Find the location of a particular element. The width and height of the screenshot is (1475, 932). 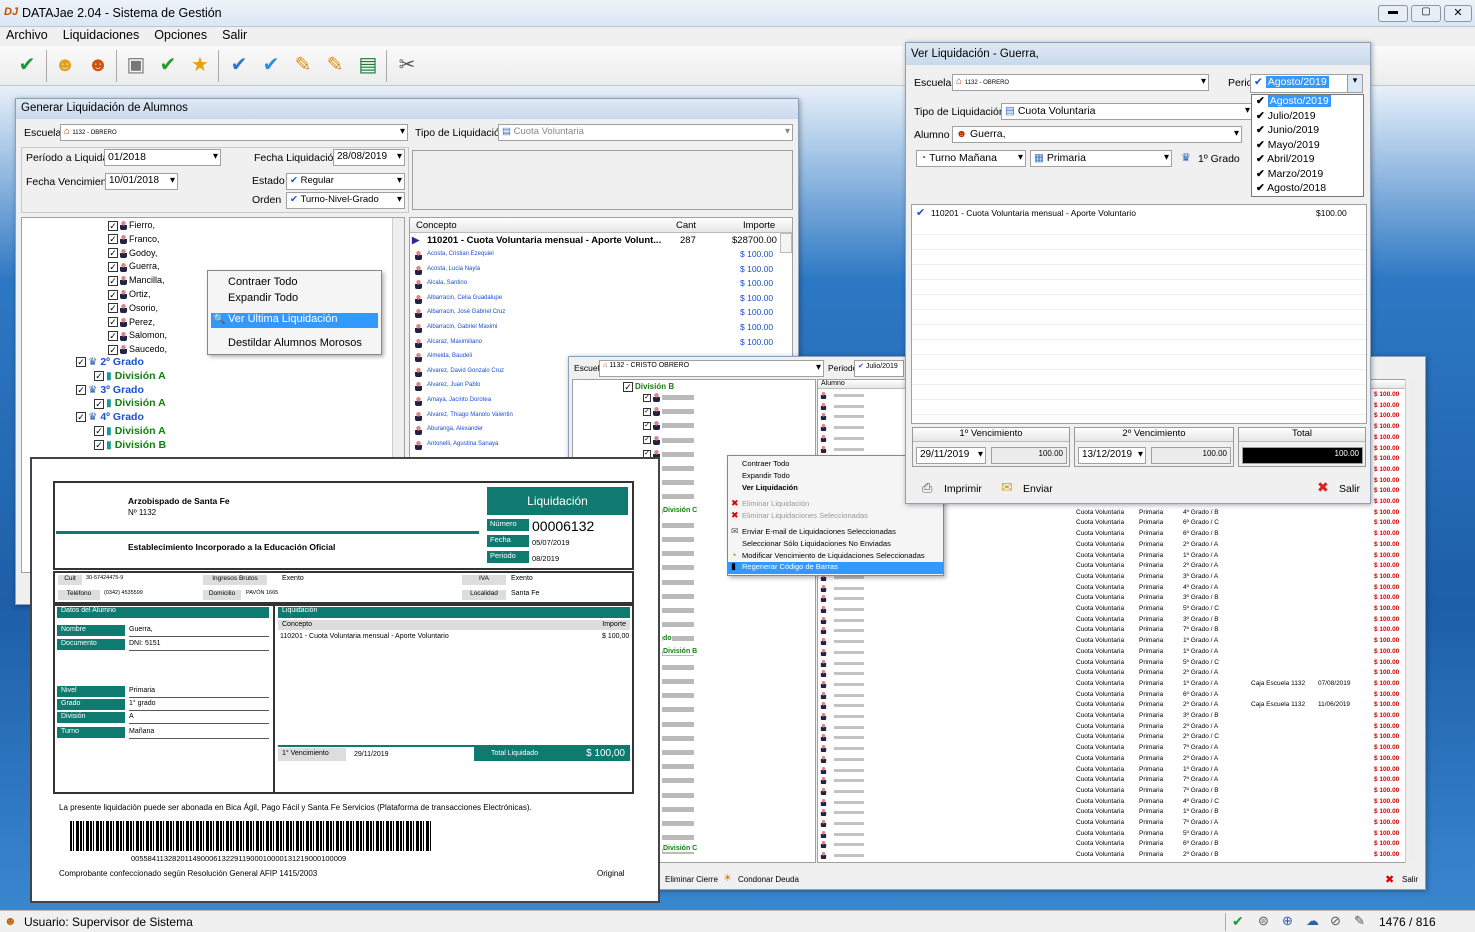

col-concepto: Concepto is located at coordinates (436, 225).